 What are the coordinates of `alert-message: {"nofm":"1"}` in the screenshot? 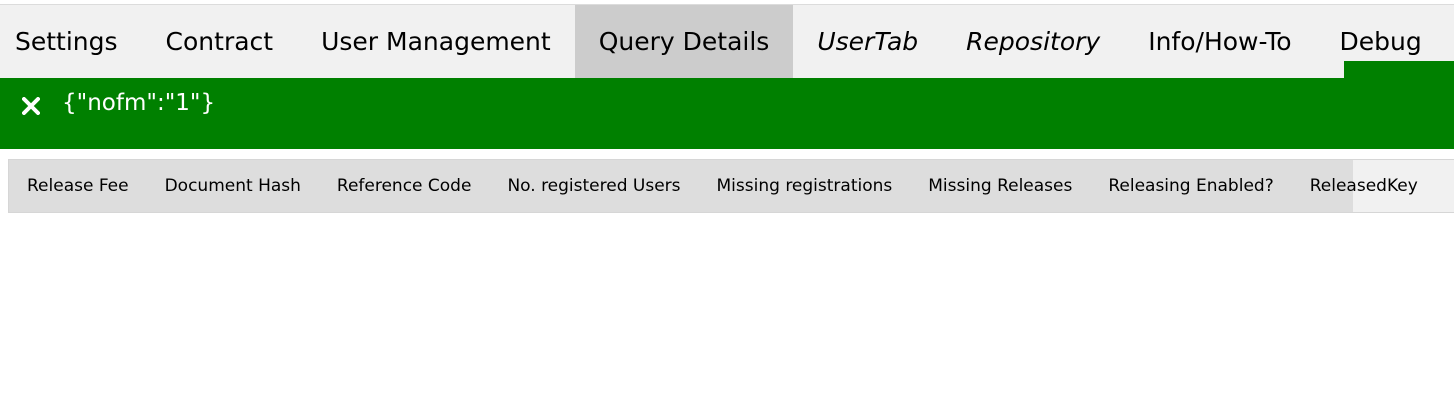 It's located at (139, 103).